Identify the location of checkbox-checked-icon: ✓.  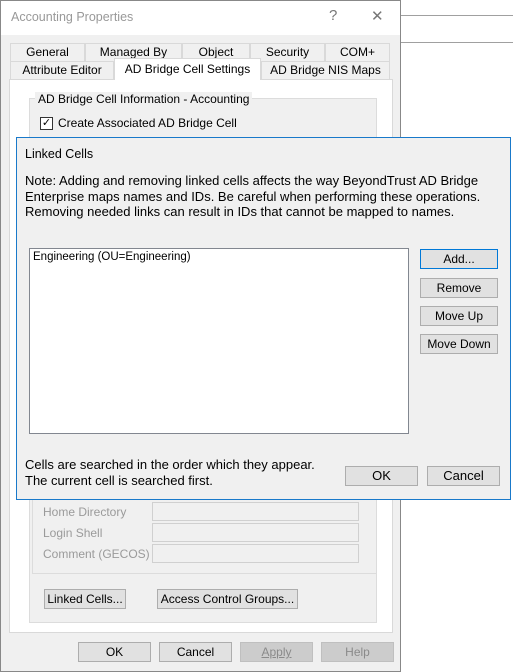
(46, 123).